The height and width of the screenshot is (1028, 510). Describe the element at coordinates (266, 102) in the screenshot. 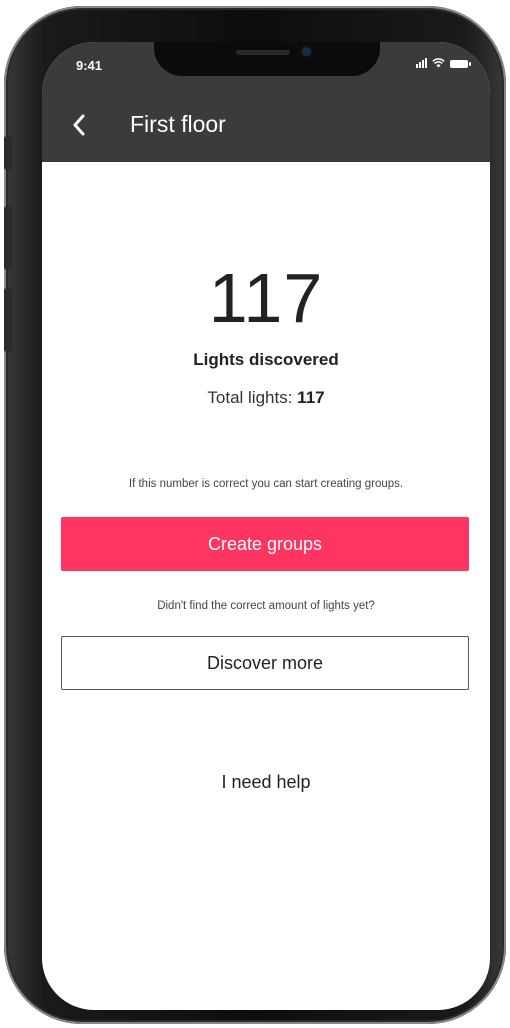

I see `app-header: 9:41 First floor` at that location.